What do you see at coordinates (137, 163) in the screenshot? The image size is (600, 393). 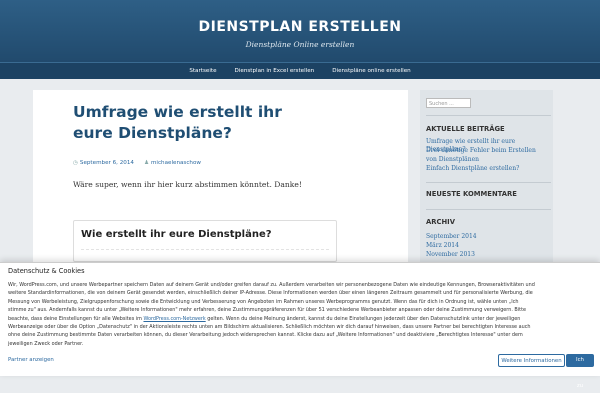 I see `post-meta: ◷ September 6, 2014 ♟ michaelenaschow` at bounding box center [137, 163].